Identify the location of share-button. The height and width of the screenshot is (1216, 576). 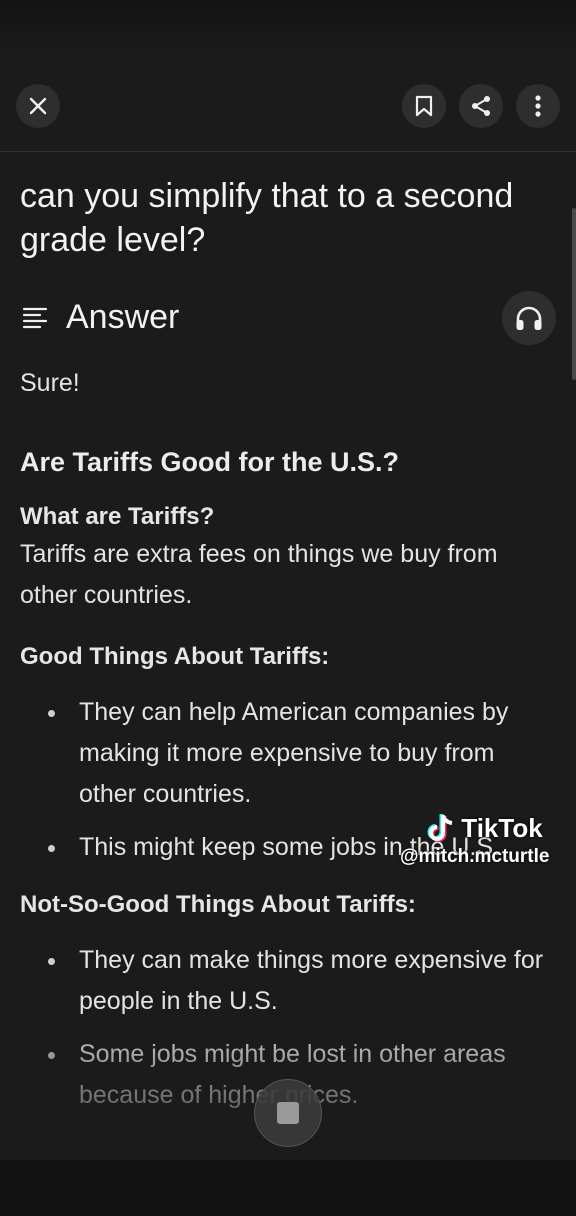
(481, 106).